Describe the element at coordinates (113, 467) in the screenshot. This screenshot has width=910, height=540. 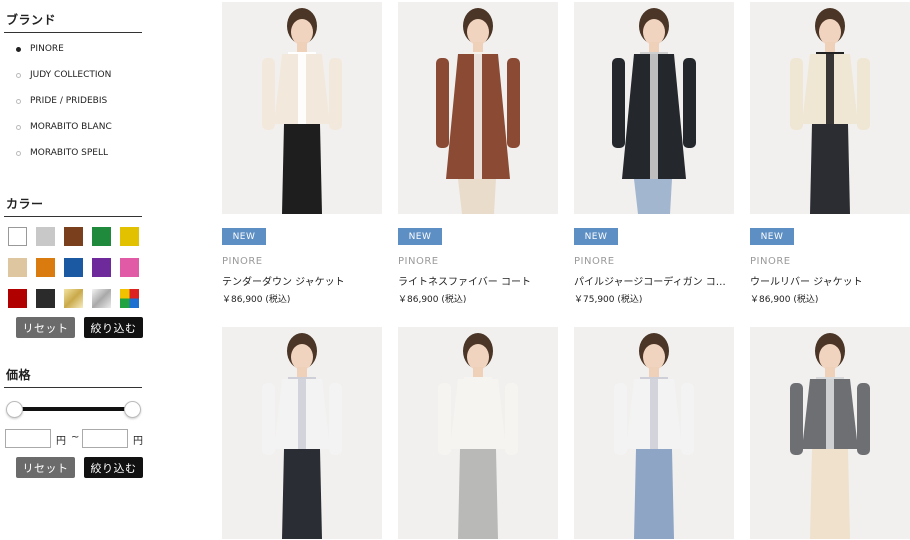
I see `price-apply-button: 絞り込む` at that location.